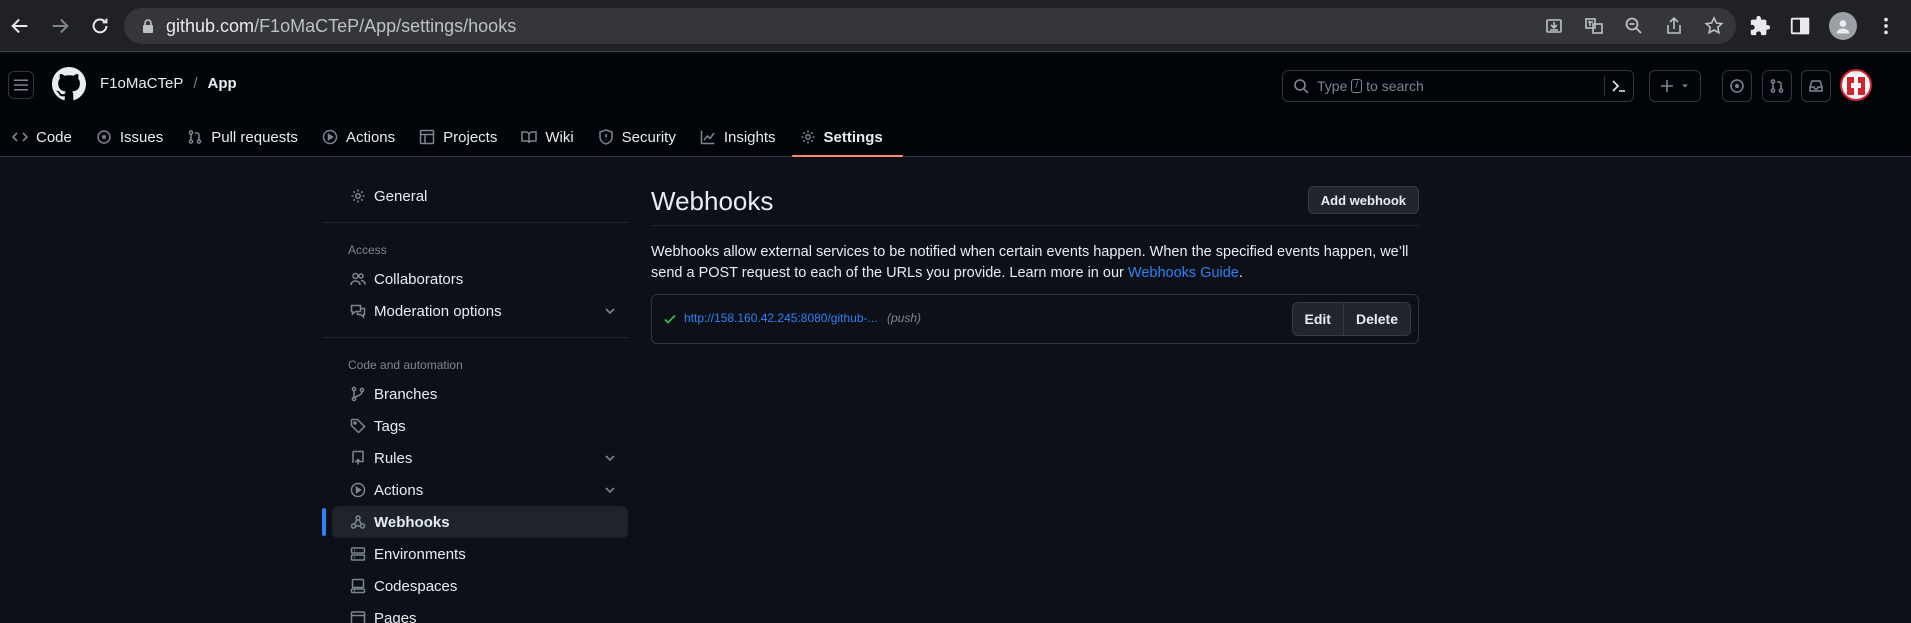  I want to click on repo-link: App, so click(222, 83).